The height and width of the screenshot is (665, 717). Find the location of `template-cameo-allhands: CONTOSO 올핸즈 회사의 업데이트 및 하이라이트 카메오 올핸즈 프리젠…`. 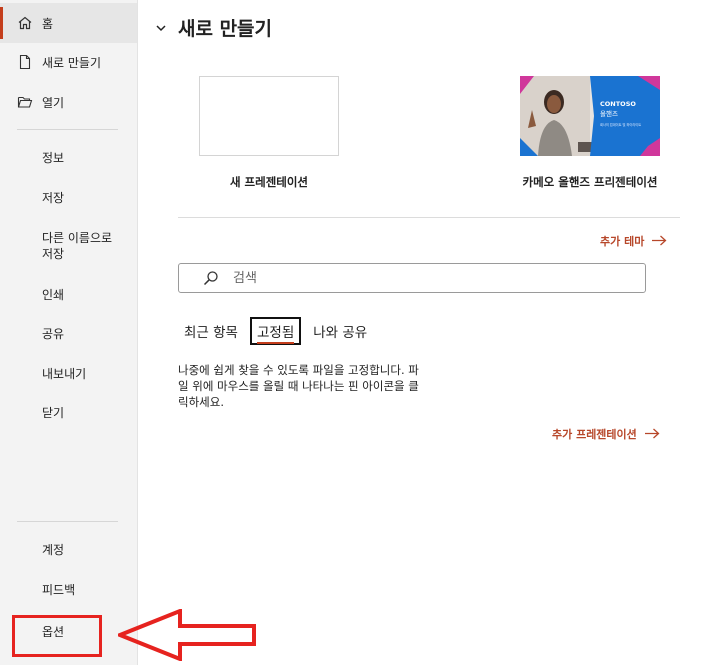

template-cameo-allhands: CONTOSO 올핸즈 회사의 업데이트 및 하이라이트 카메오 올핸즈 프리젠… is located at coordinates (590, 133).